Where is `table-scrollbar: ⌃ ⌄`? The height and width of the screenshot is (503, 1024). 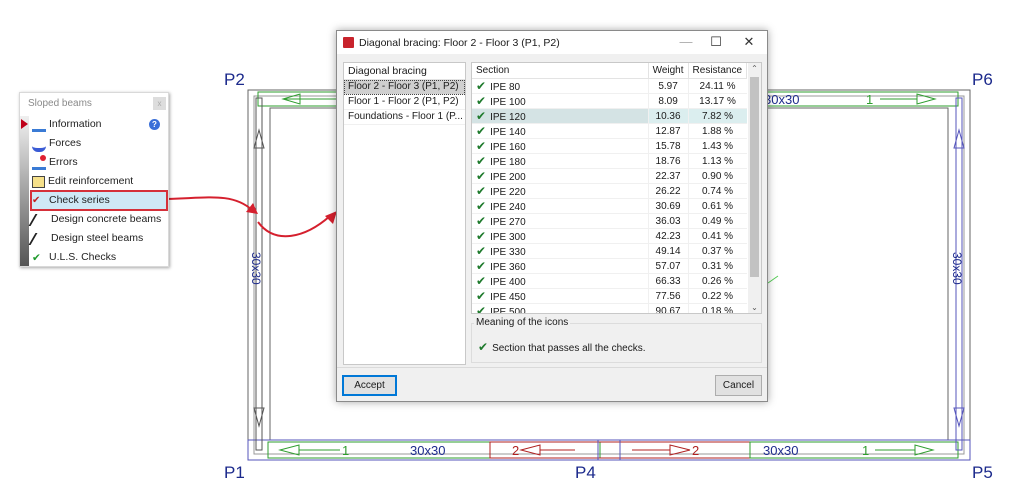 table-scrollbar: ⌃ ⌄ is located at coordinates (754, 188).